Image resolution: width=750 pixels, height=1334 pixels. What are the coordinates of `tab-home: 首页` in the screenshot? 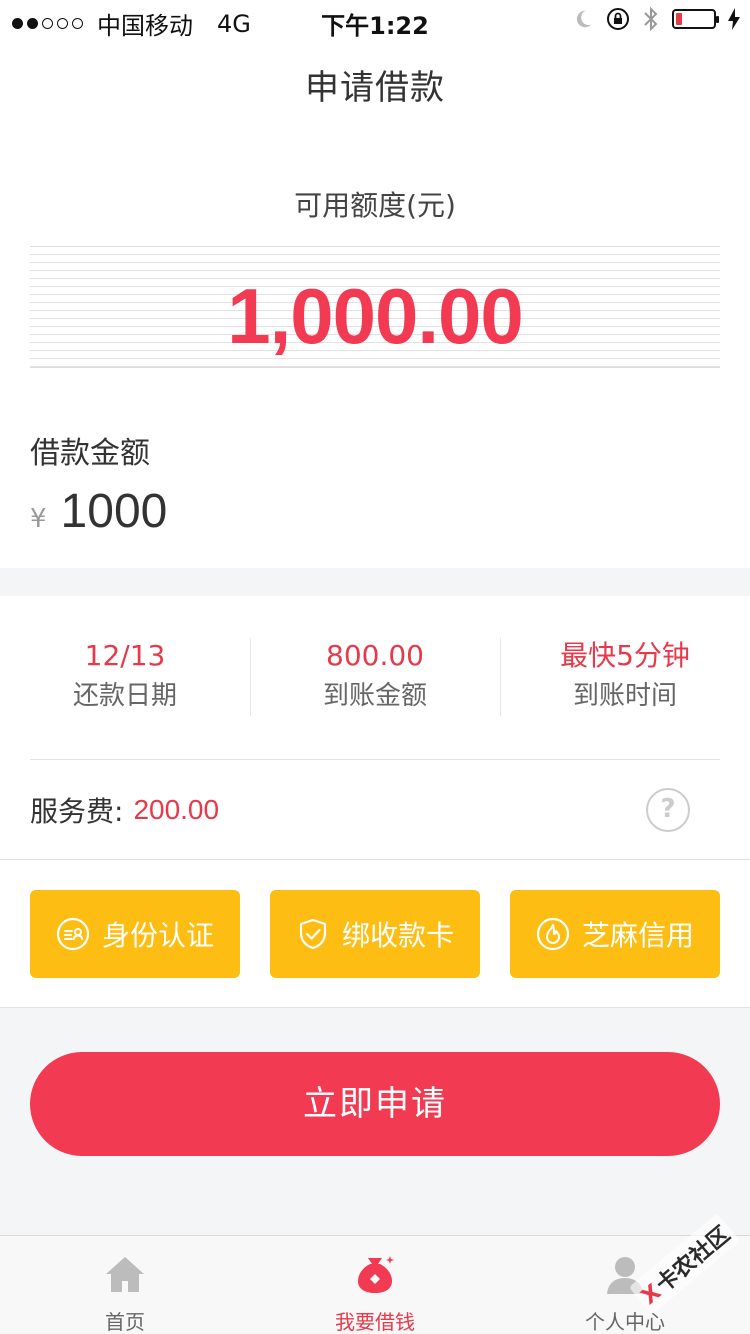 It's located at (125, 1285).